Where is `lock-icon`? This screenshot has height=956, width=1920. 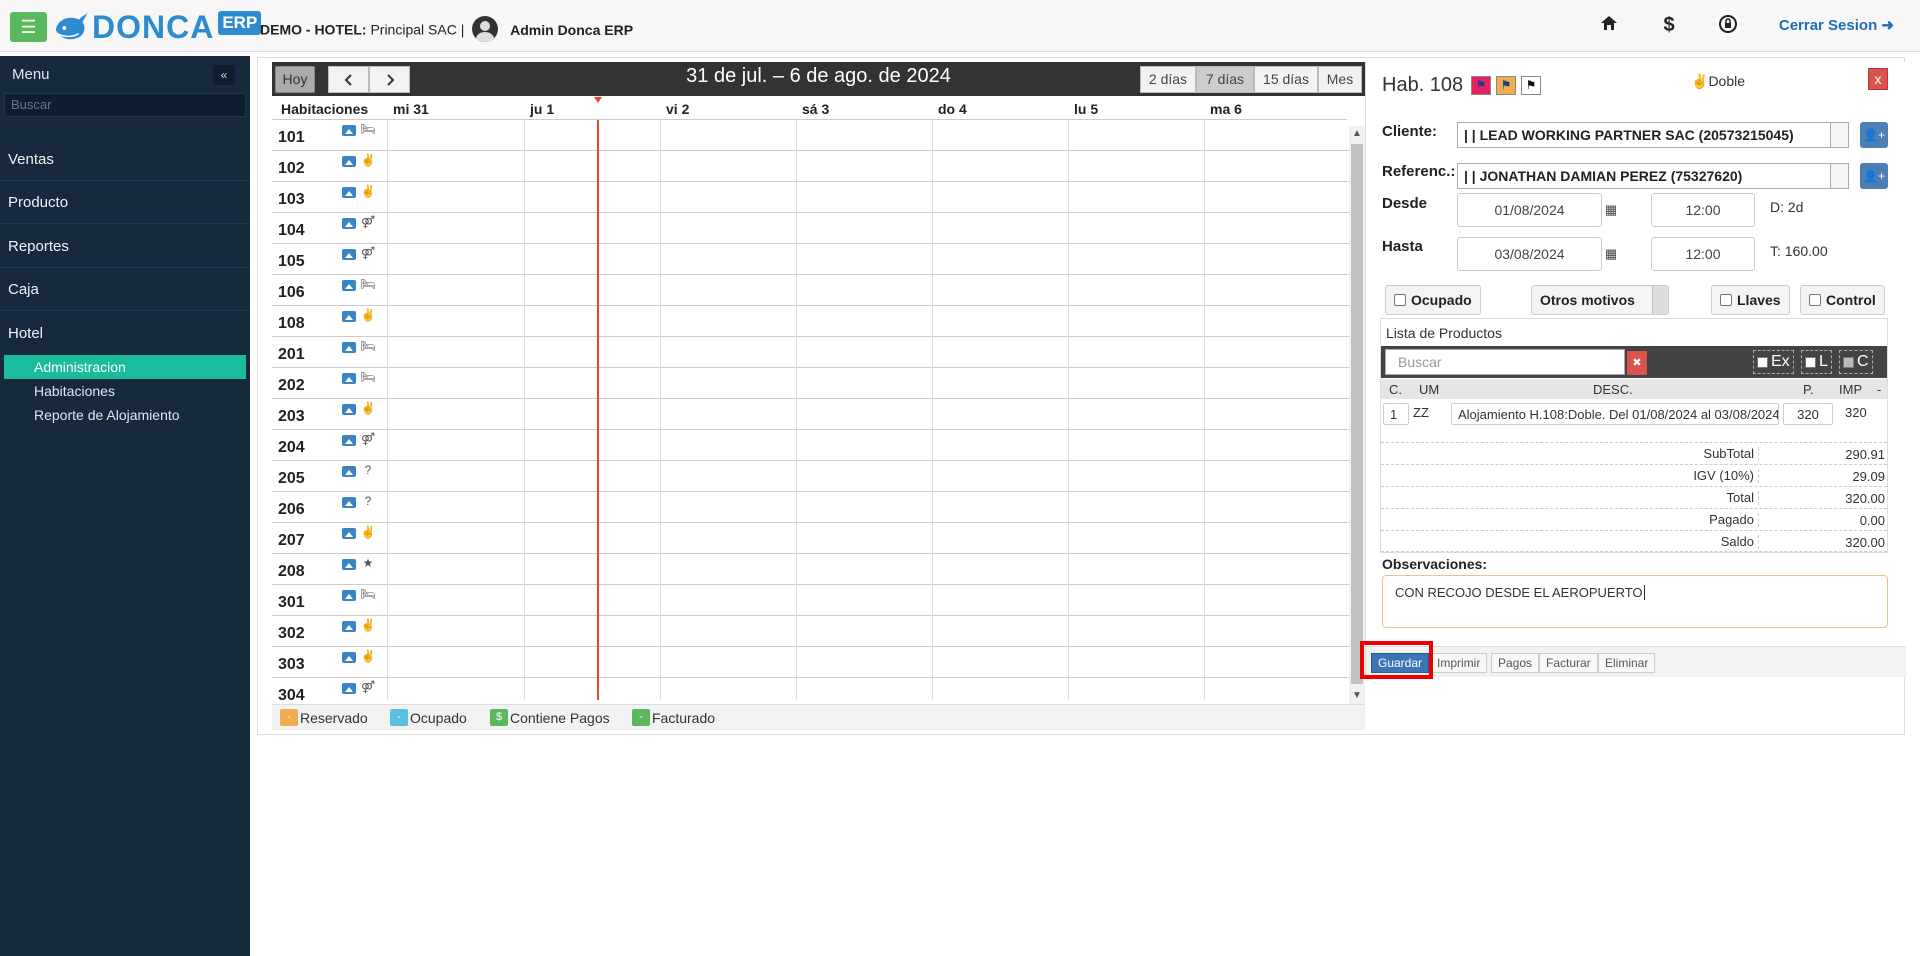
lock-icon is located at coordinates (1728, 27).